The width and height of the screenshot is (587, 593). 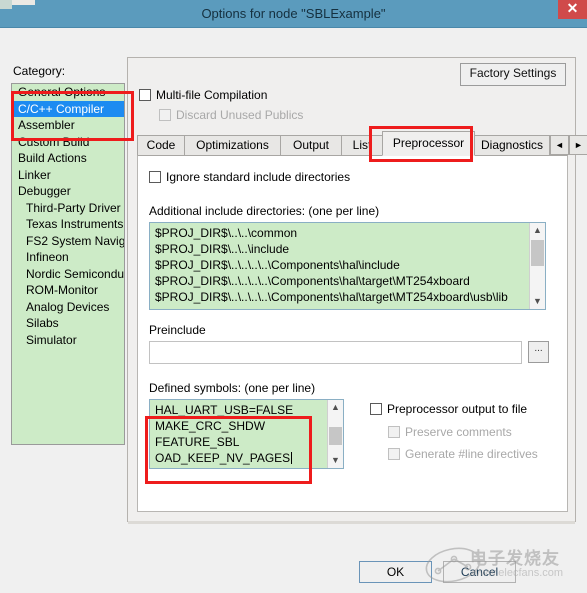 I want to click on window-title: Options for node "SBLExample", so click(x=293, y=13).